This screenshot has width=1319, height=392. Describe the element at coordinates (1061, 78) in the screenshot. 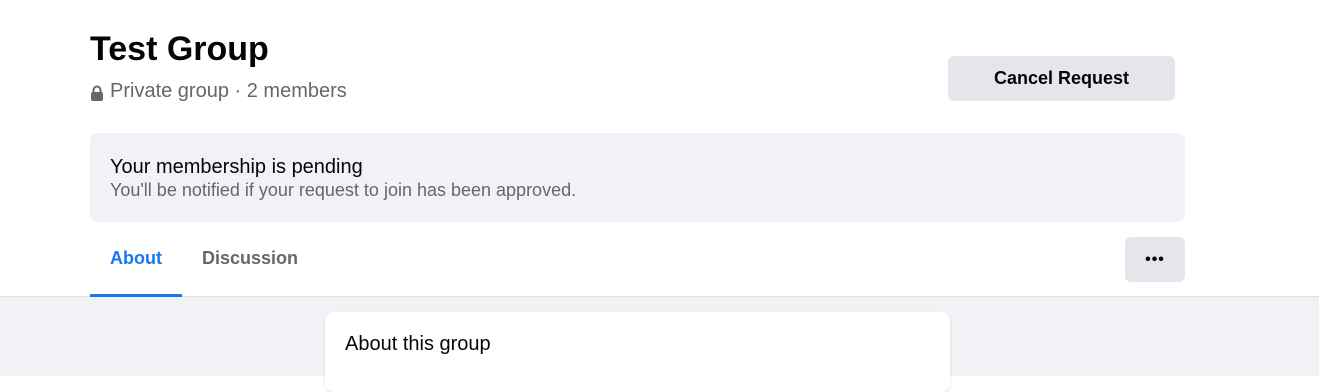

I see `cancel-request-button: Cancel Request` at that location.